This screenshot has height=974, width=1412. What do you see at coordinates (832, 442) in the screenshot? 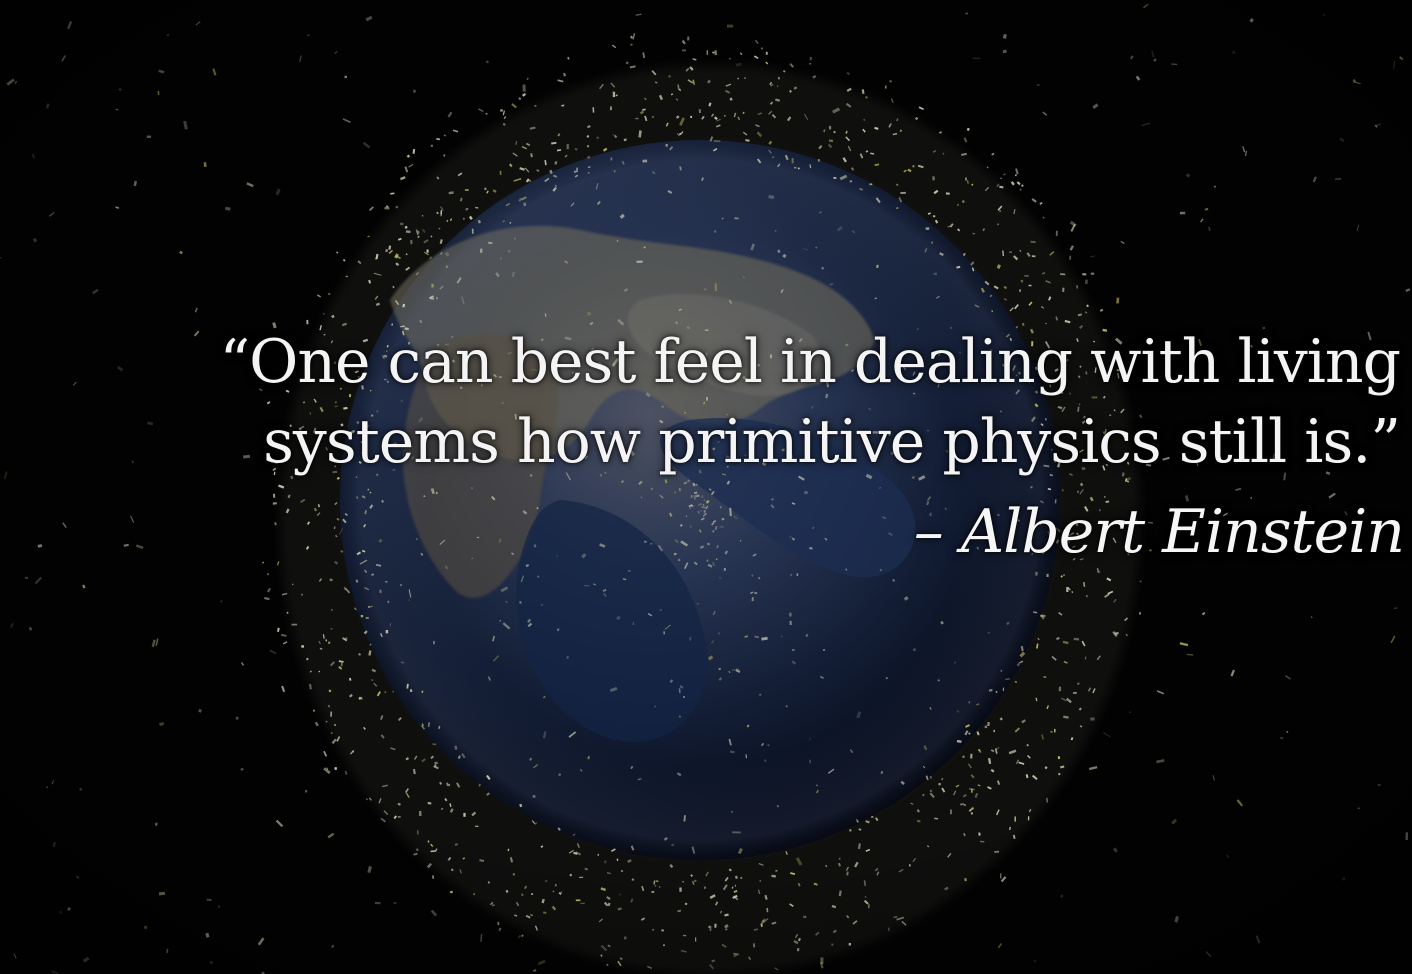
I see `quote-line-2: systems how primitive physics still is.”` at bounding box center [832, 442].